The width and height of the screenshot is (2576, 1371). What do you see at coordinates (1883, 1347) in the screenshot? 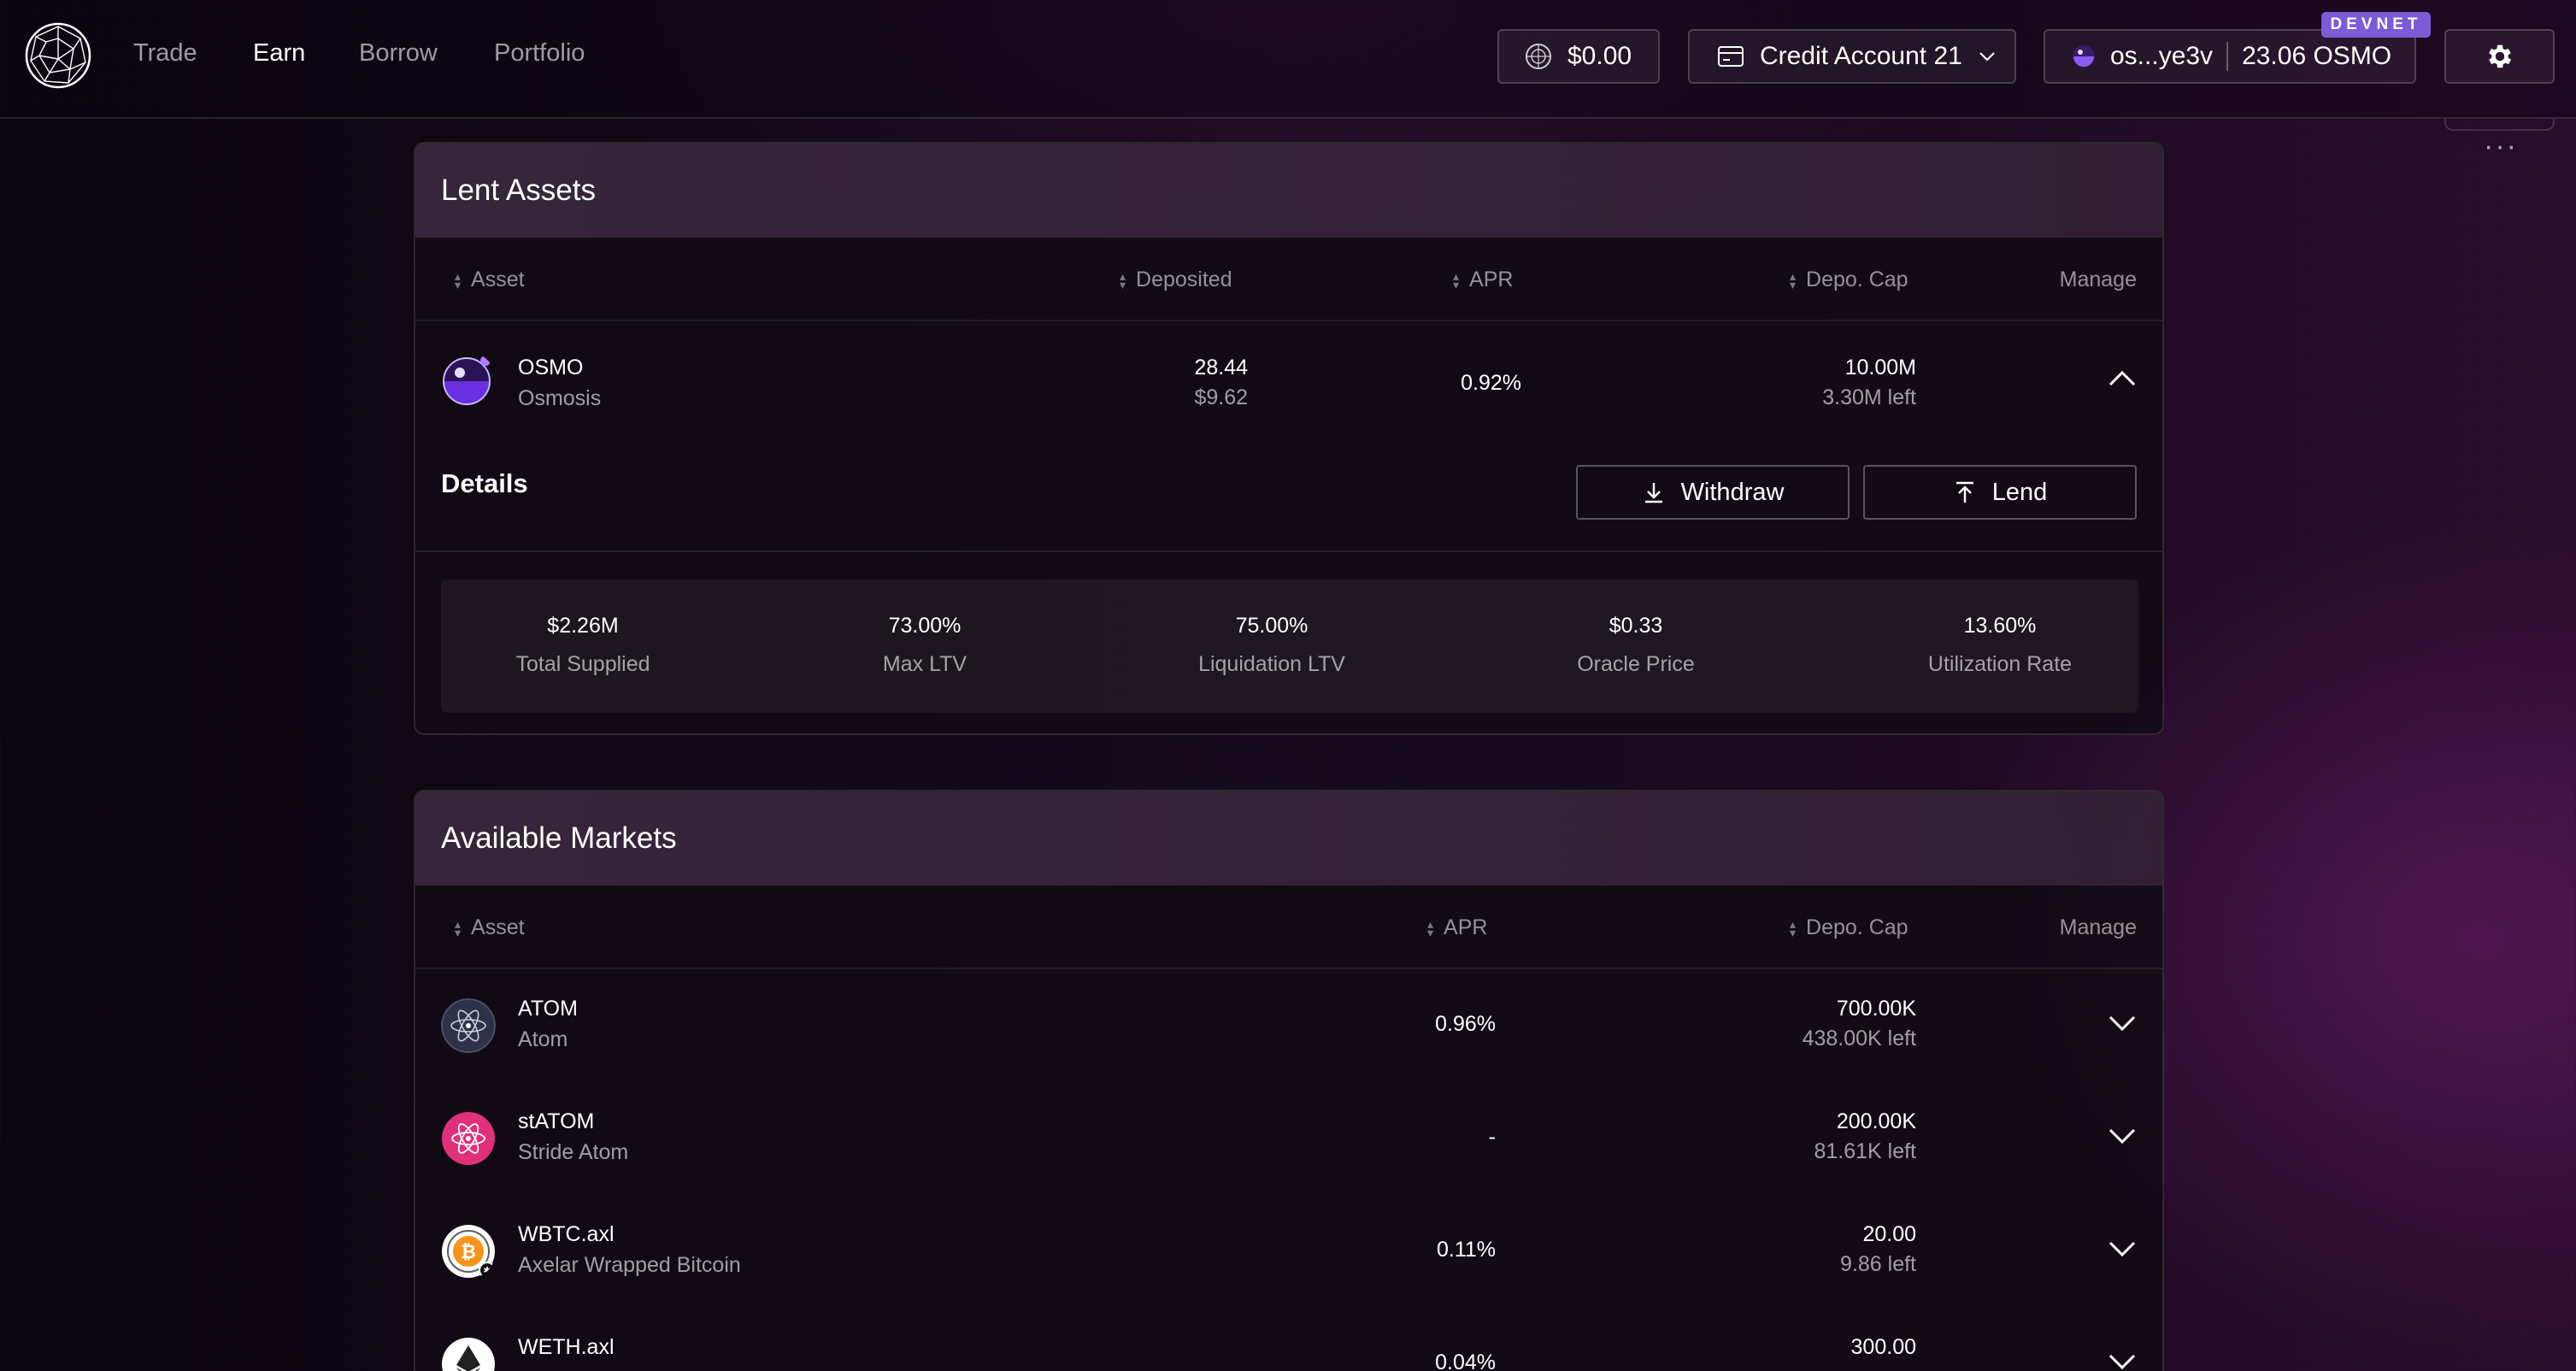
I see `depo-cap: 300.00` at bounding box center [1883, 1347].